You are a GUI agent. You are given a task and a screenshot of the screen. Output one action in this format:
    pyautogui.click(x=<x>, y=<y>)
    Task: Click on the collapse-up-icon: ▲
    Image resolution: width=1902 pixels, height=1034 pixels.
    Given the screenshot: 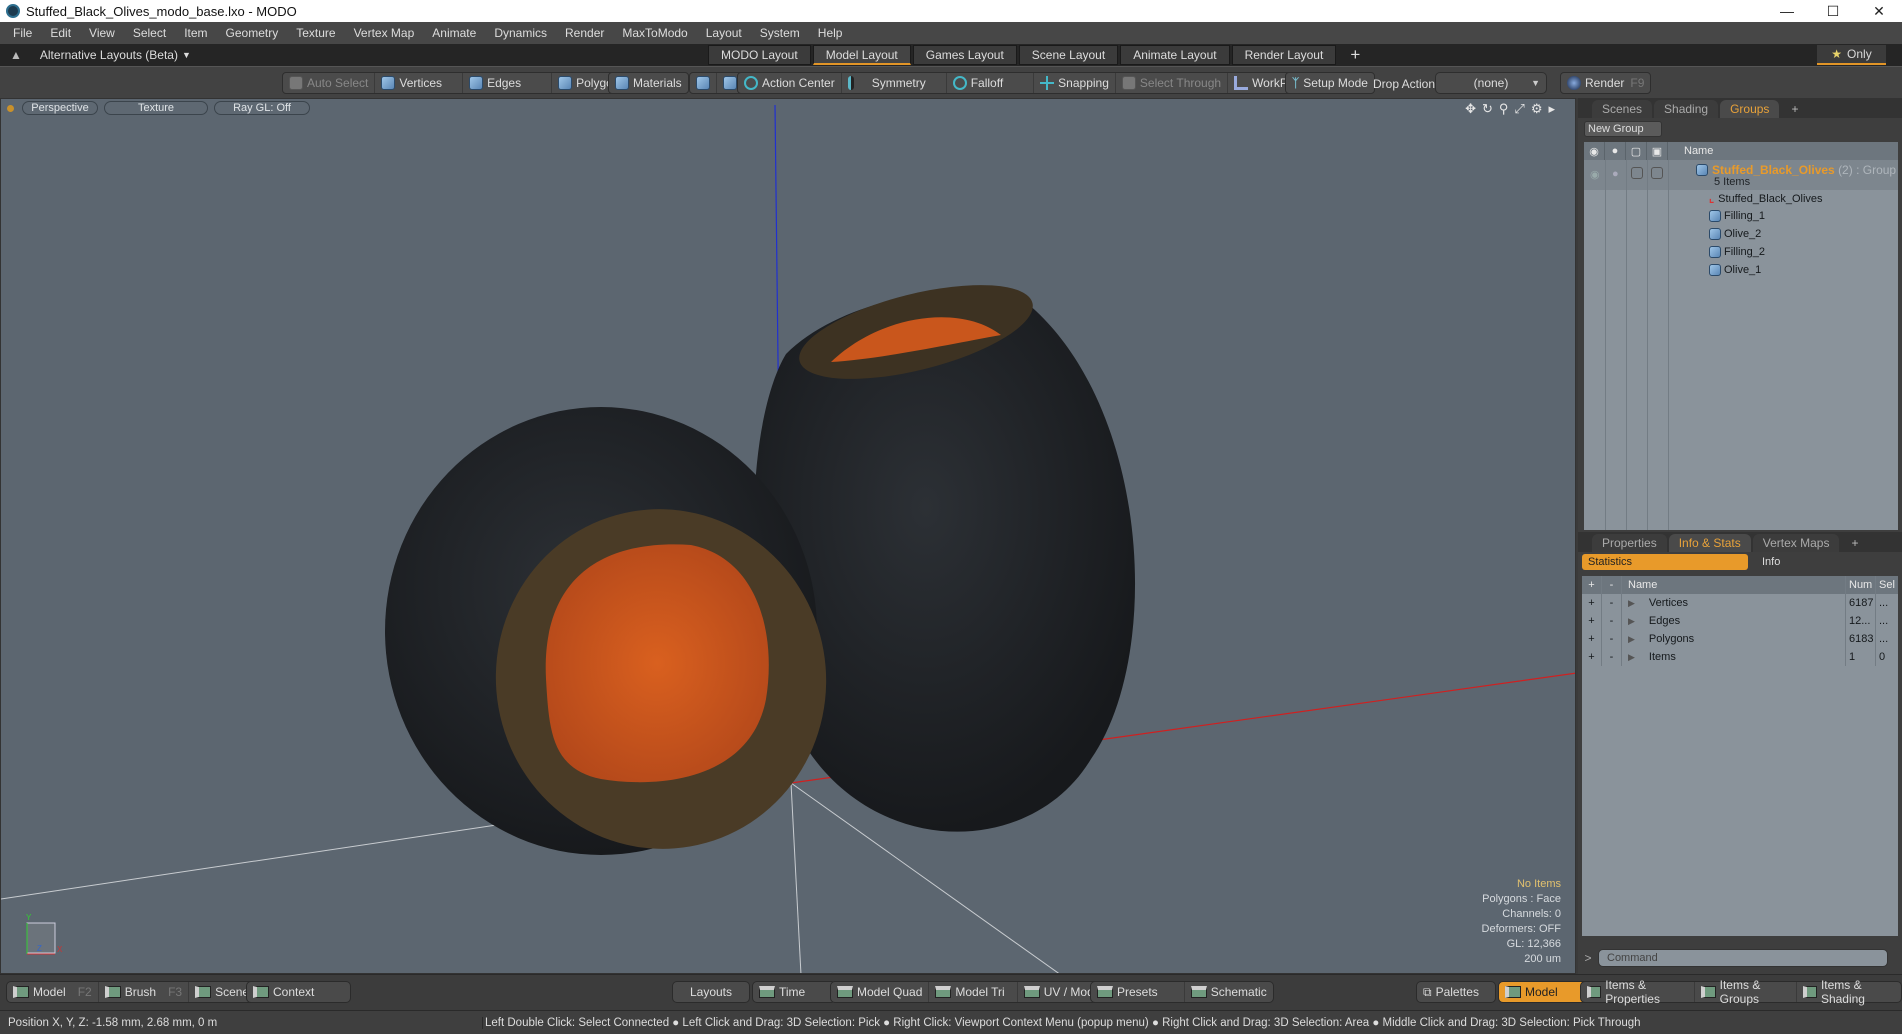 What is the action you would take?
    pyautogui.click(x=16, y=55)
    